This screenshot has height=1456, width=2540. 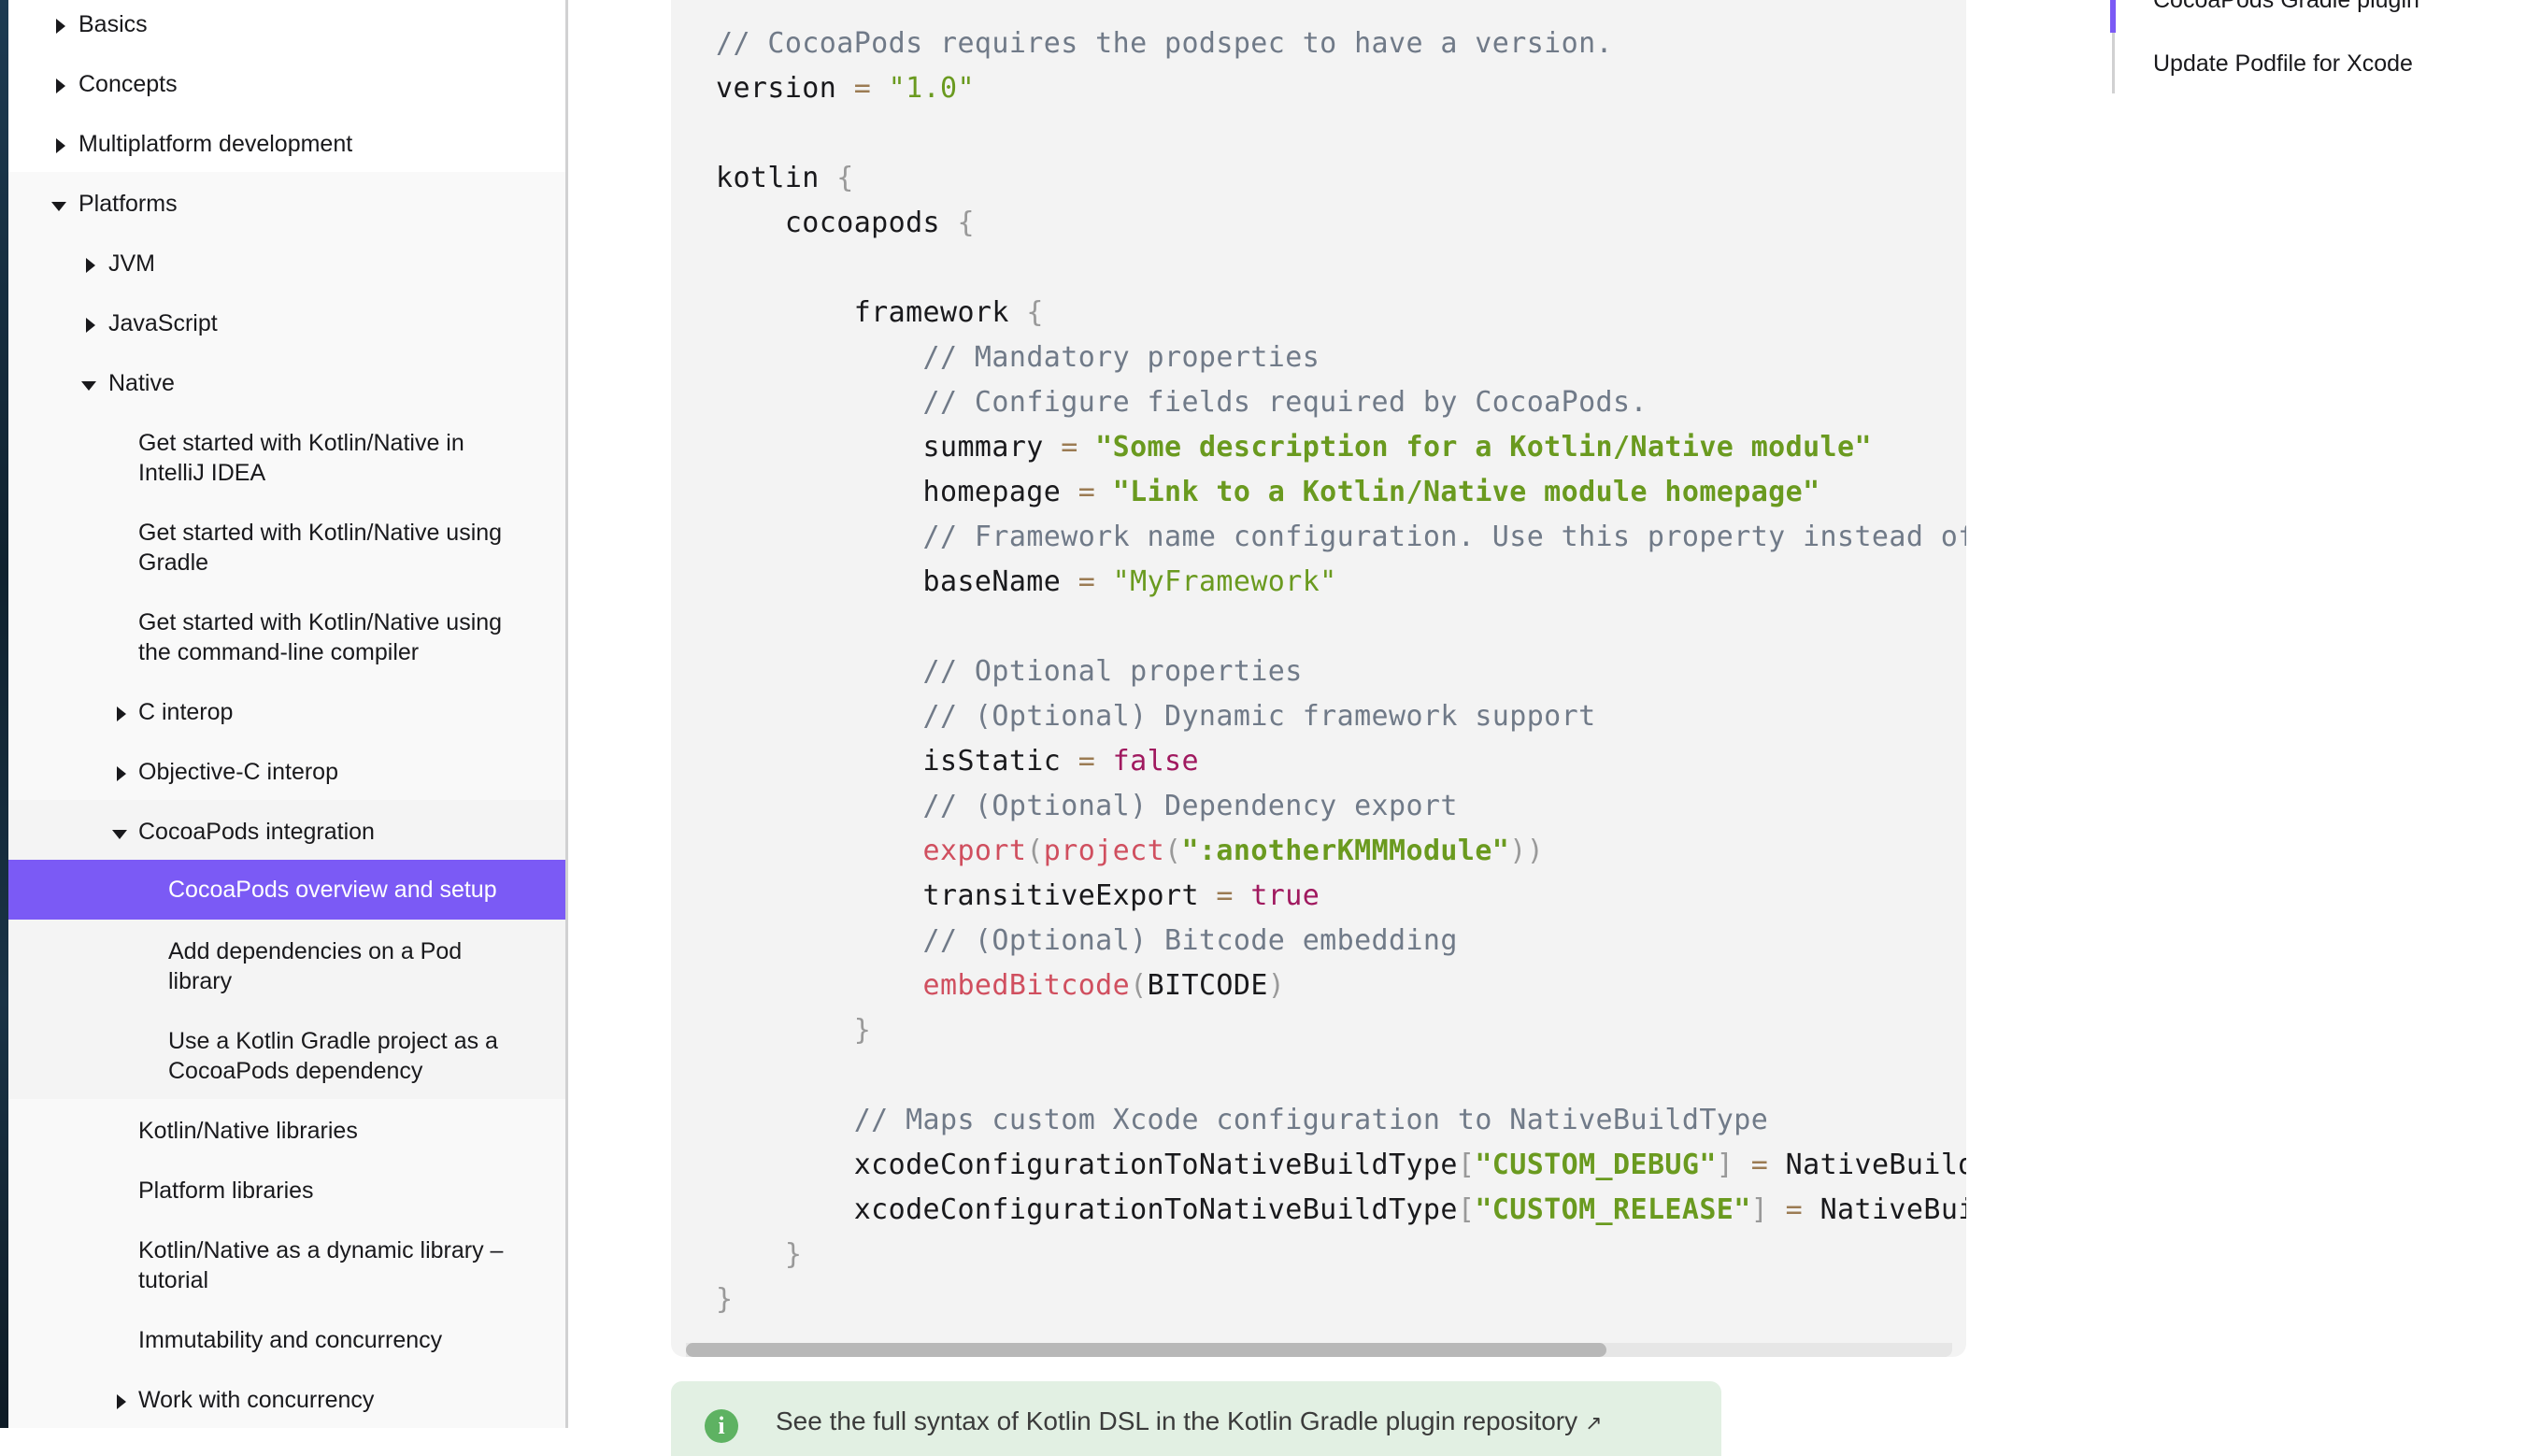 I want to click on toc-item-cocoapods-gradle-plugin: CocoaPods Gradle plugin, so click(x=2286, y=7).